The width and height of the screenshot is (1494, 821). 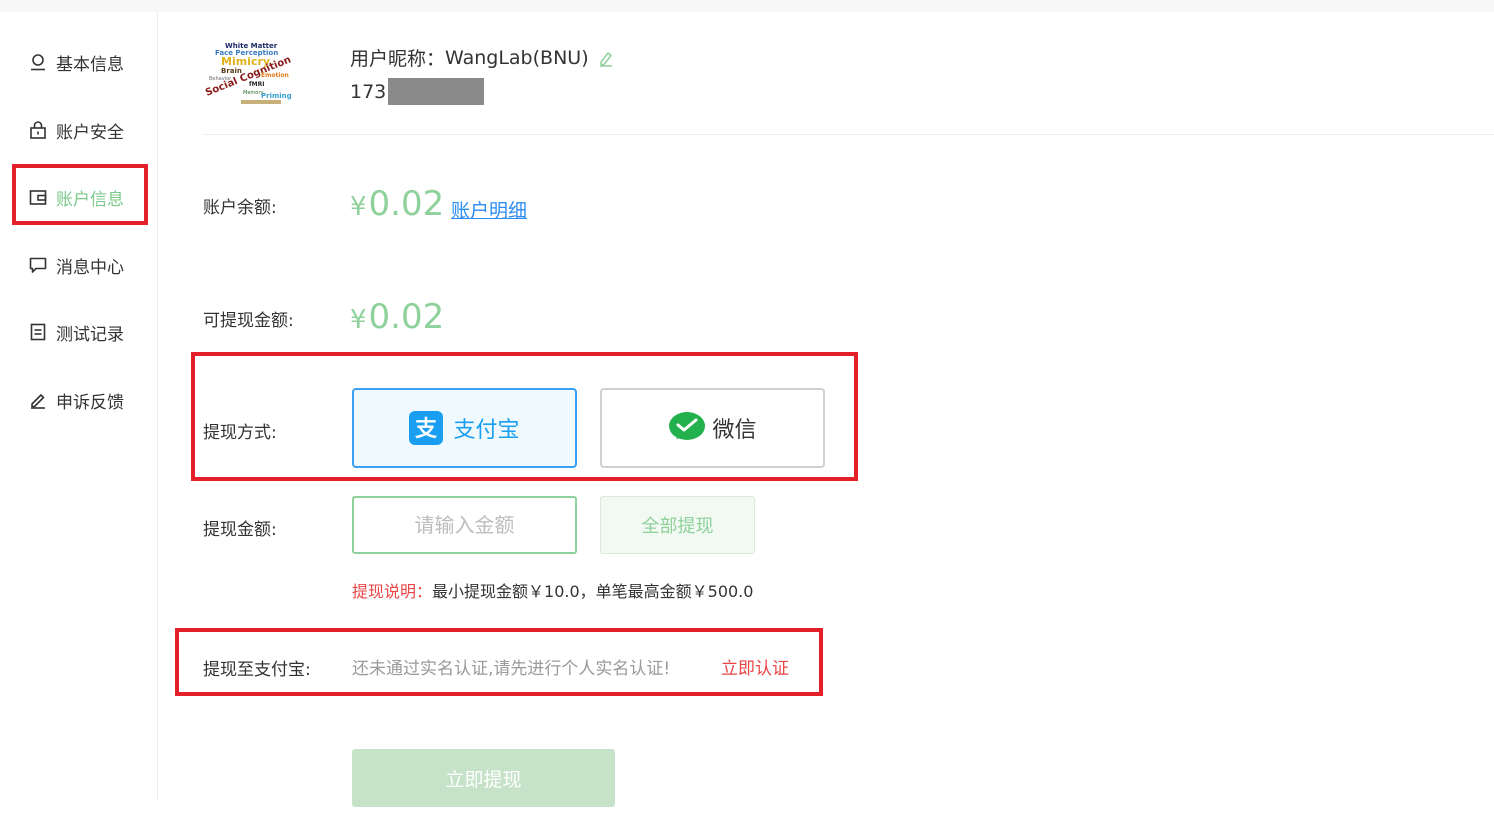 What do you see at coordinates (489, 209) in the screenshot?
I see `account-detail-link: 账户明细` at bounding box center [489, 209].